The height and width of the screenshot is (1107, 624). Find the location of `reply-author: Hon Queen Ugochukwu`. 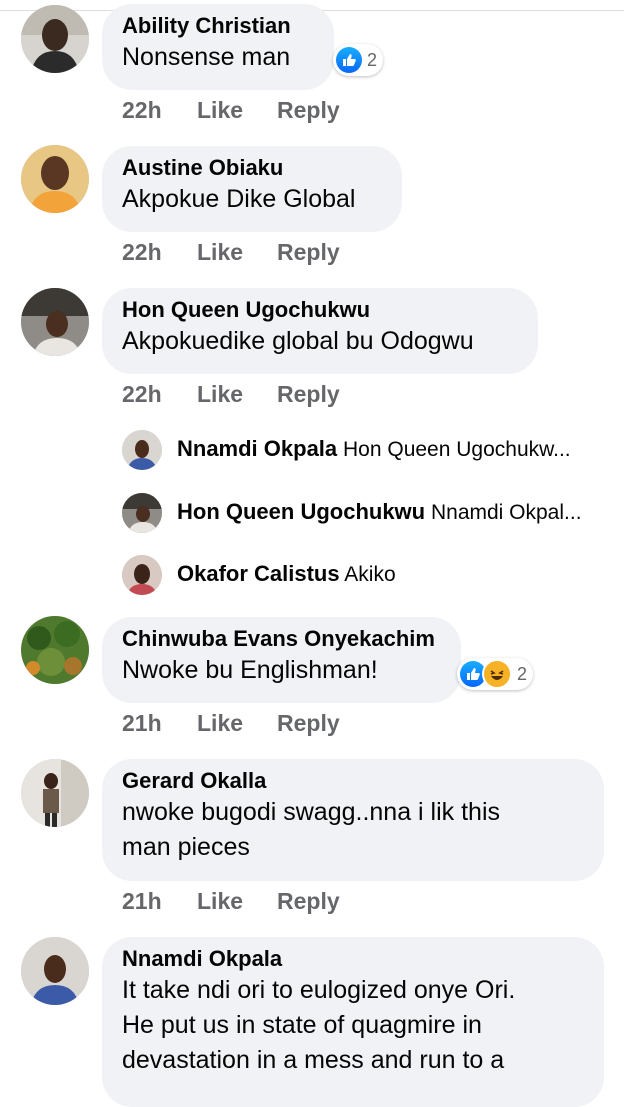

reply-author: Hon Queen Ugochukwu is located at coordinates (301, 511).